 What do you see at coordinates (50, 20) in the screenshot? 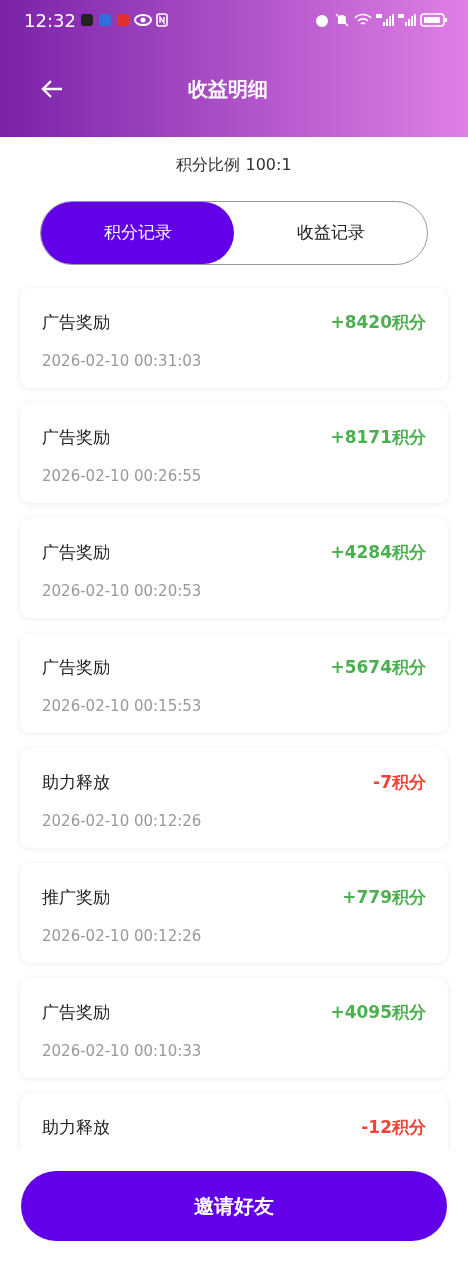
I see `status-time: 12:32` at bounding box center [50, 20].